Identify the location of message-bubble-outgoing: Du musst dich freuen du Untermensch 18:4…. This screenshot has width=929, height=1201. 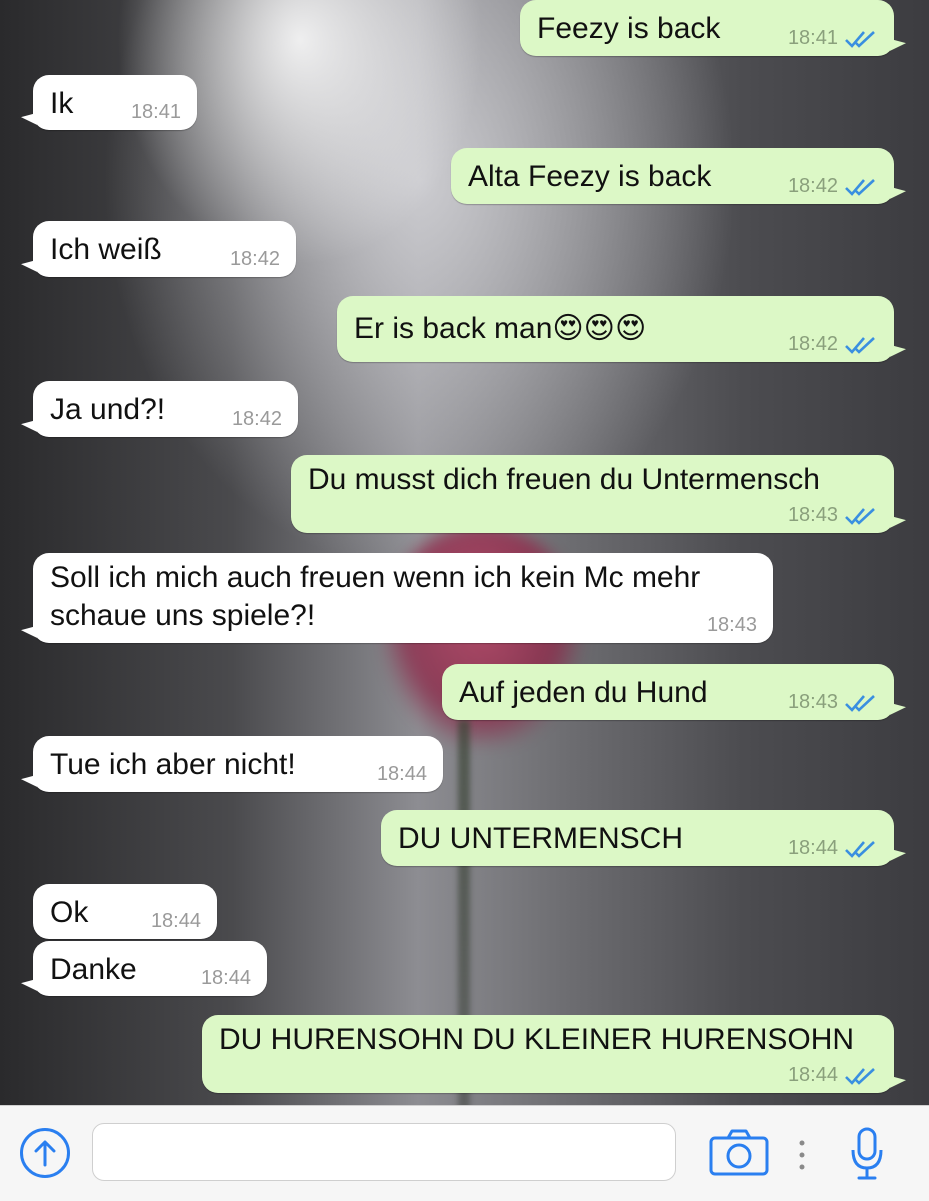
(592, 494).